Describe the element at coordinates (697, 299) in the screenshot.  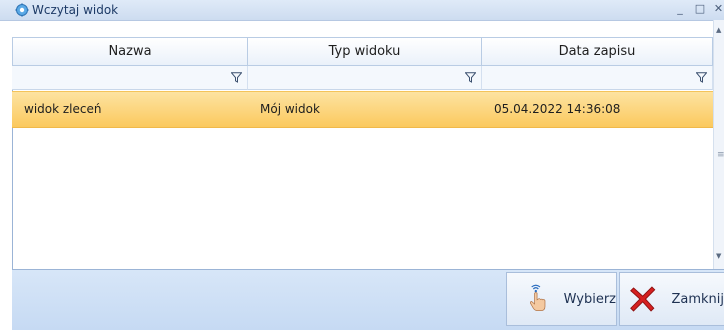
I see `close-button-label: Zamknij` at that location.